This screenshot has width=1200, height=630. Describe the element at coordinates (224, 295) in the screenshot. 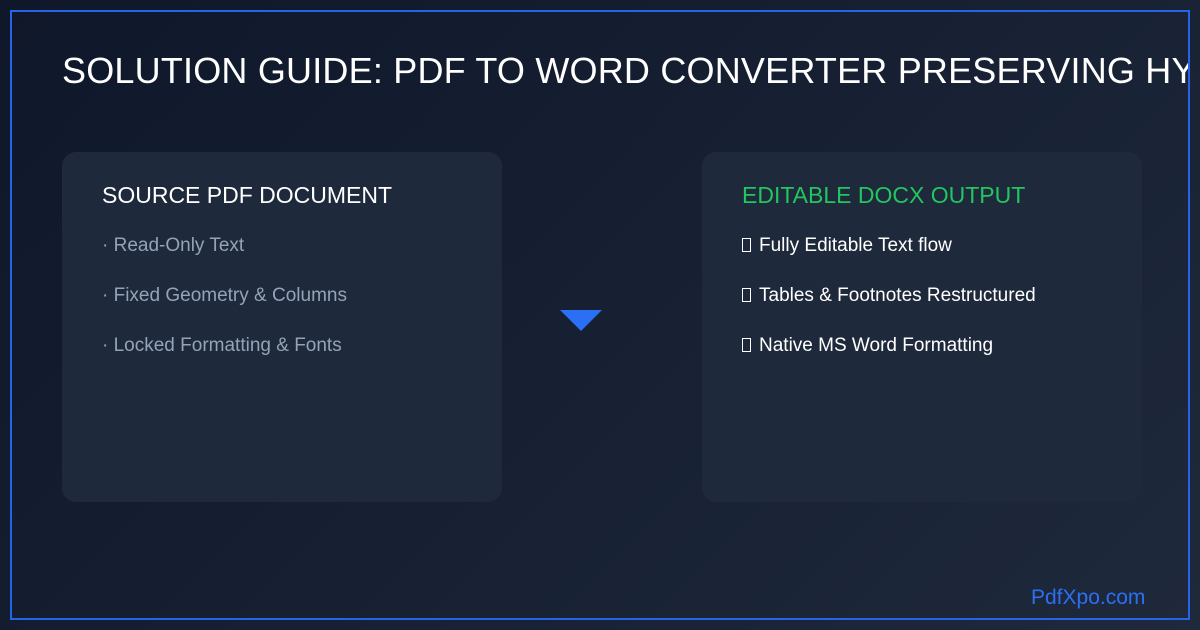

I see `source-feature-item: · Fixed Geometry & Columns` at that location.